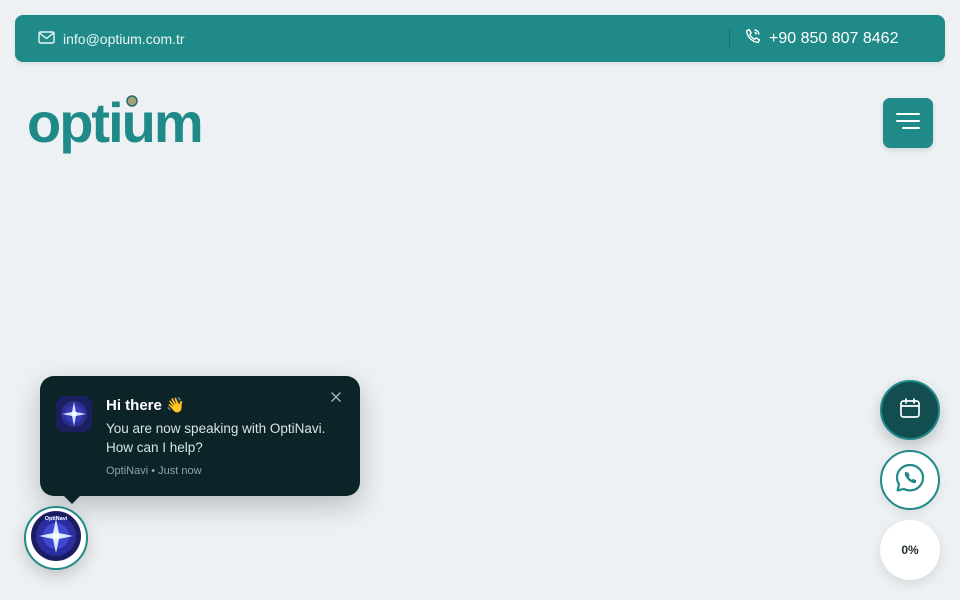 The image size is (960, 600). I want to click on close-icon, so click(336, 398).